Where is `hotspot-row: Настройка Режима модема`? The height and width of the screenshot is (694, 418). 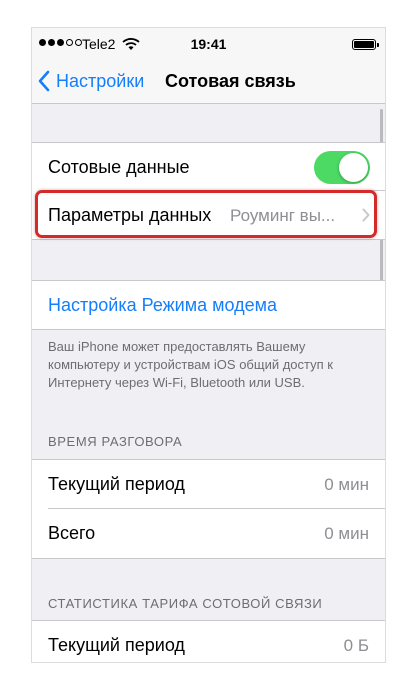
hotspot-row: Настройка Режима модема is located at coordinates (208, 305).